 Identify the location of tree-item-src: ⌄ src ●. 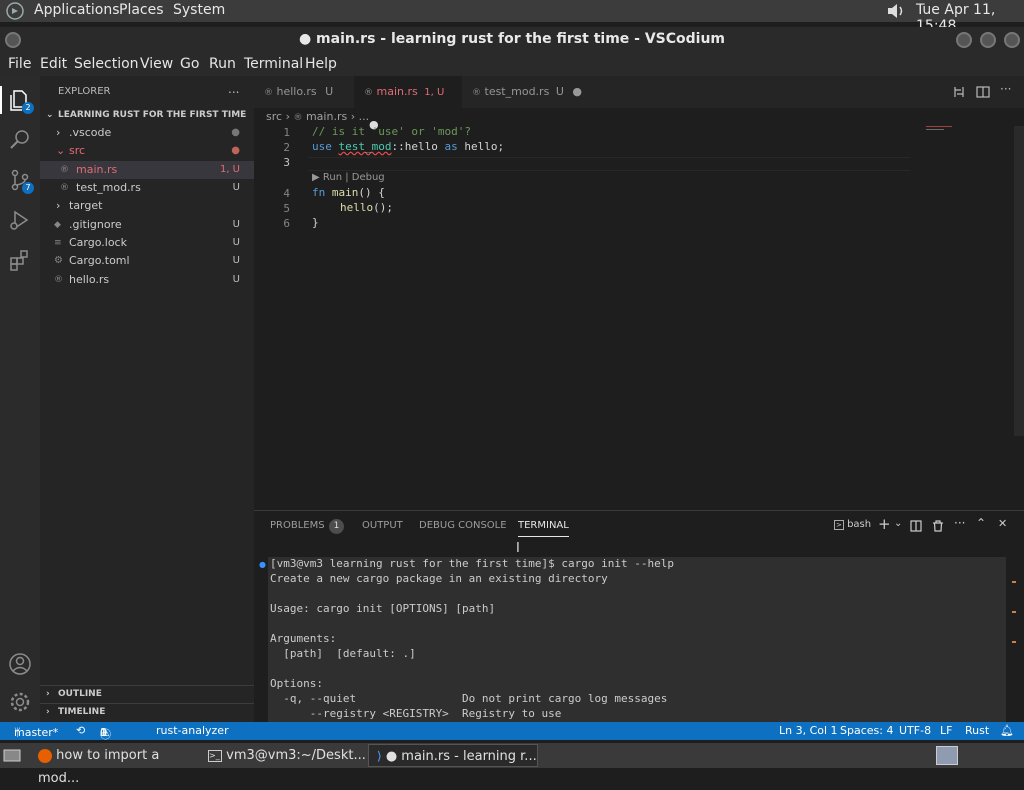
(147, 151).